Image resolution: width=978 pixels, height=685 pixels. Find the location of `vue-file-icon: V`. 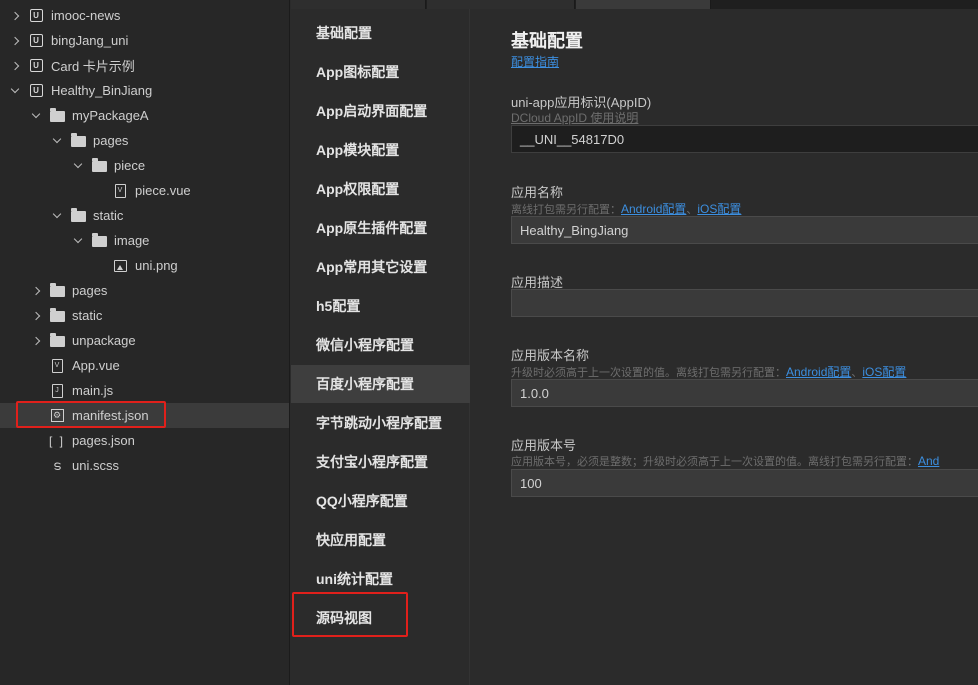

vue-file-icon: V is located at coordinates (57, 365).